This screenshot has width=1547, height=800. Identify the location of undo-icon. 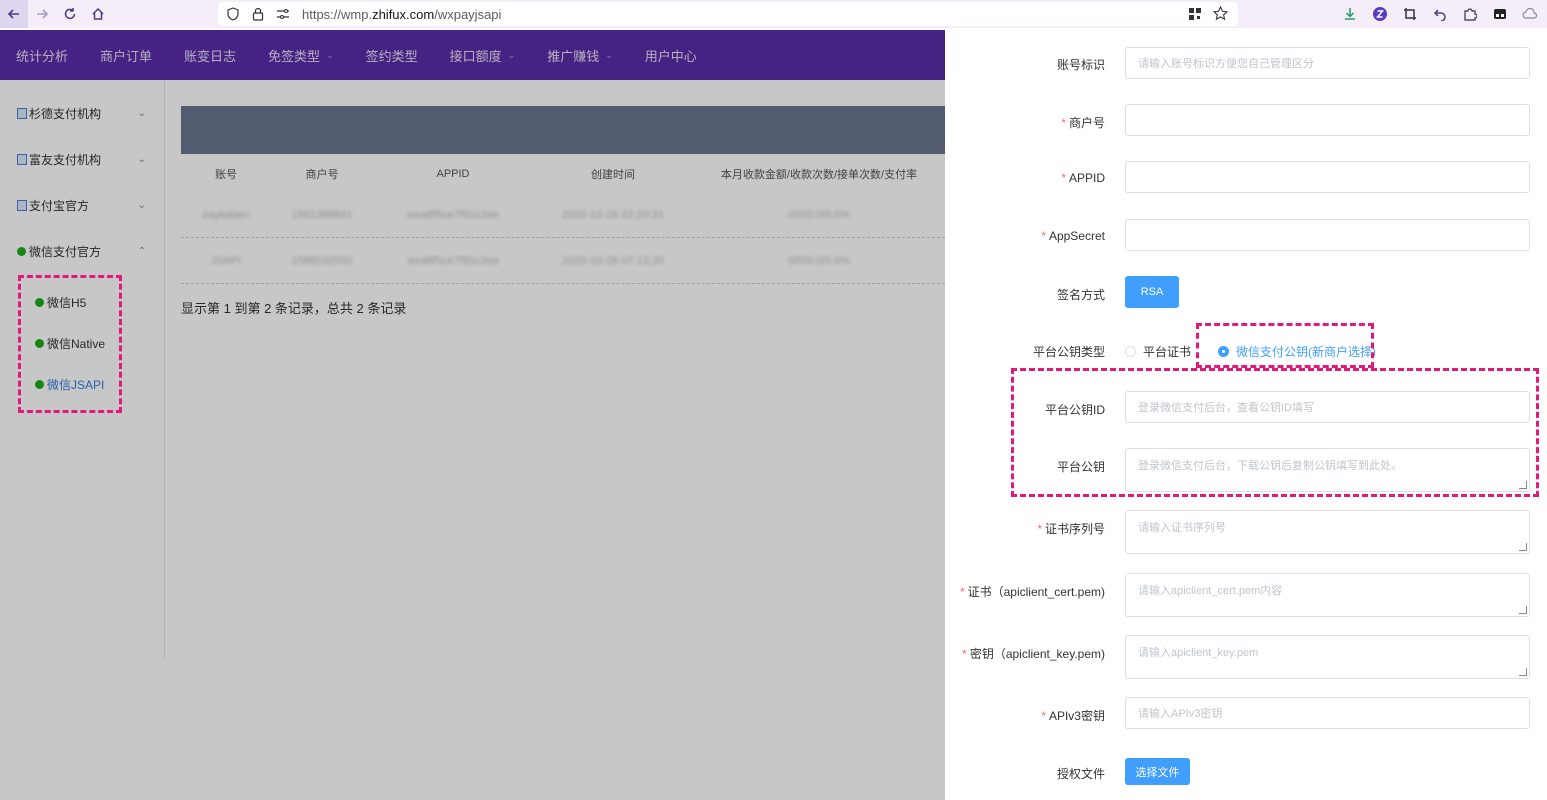
(1440, 14).